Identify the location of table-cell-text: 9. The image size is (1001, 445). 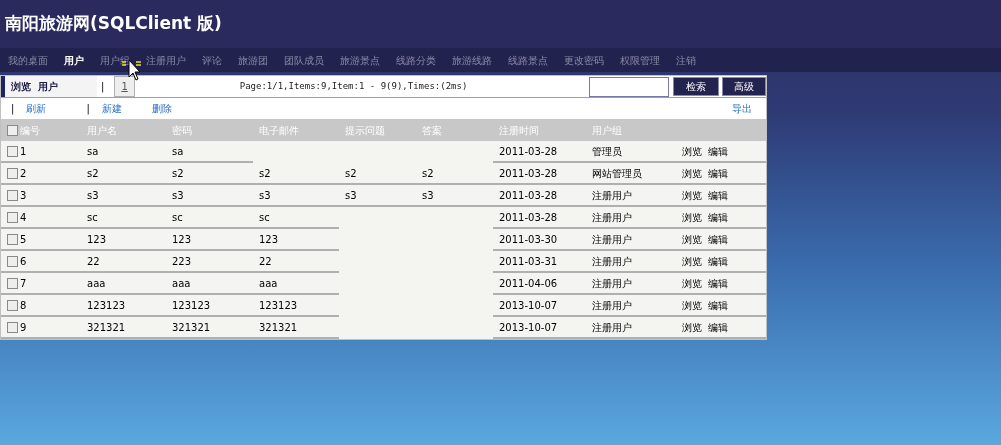
(23, 327).